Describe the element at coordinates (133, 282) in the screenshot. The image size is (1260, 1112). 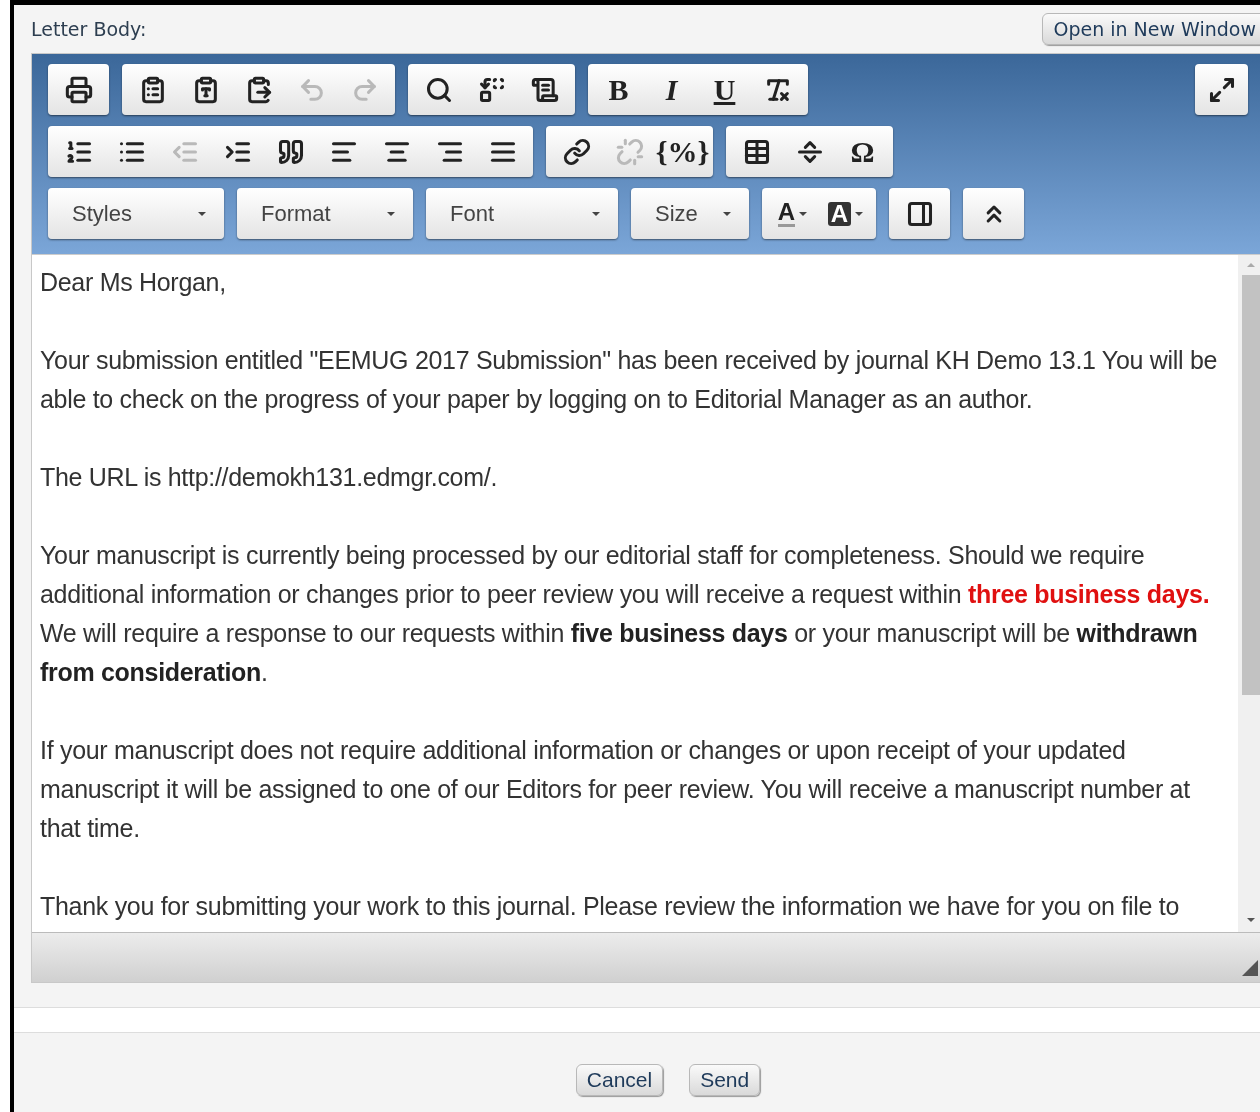
I see `letter-paragraph: Dear Ms Horgan,` at that location.